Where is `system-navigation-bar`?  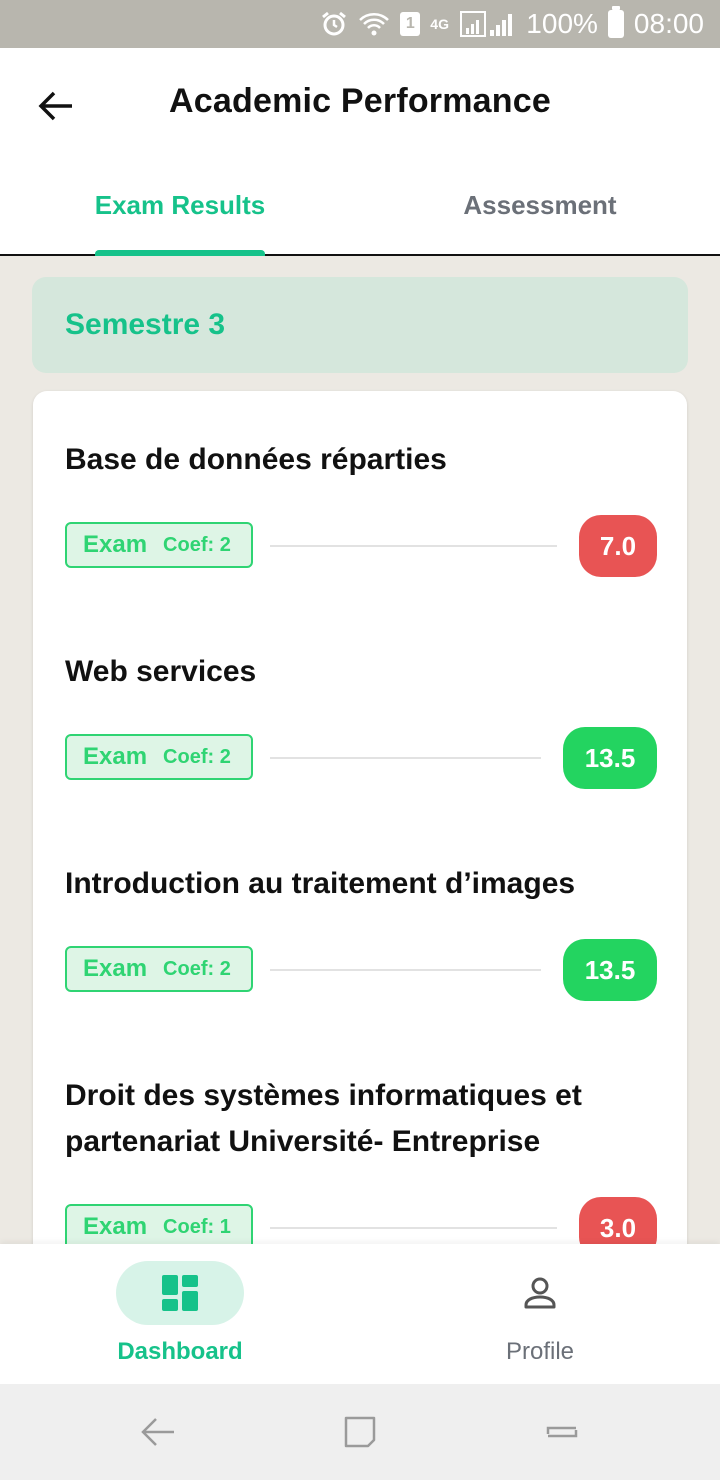 system-navigation-bar is located at coordinates (360, 1432).